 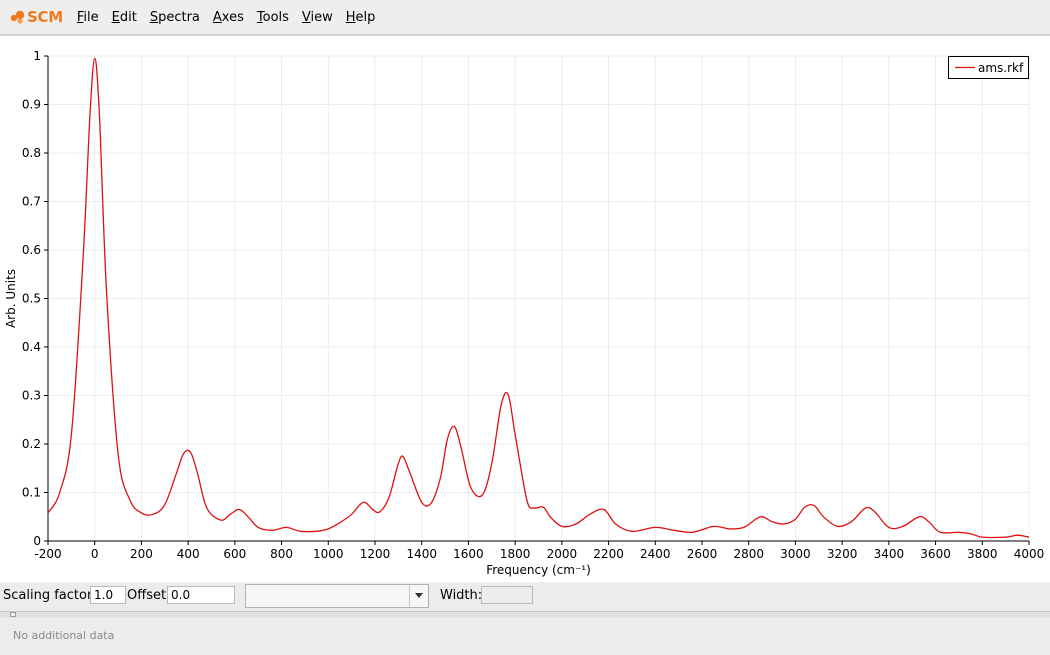 What do you see at coordinates (17, 17) in the screenshot?
I see `scm-logo-icon` at bounding box center [17, 17].